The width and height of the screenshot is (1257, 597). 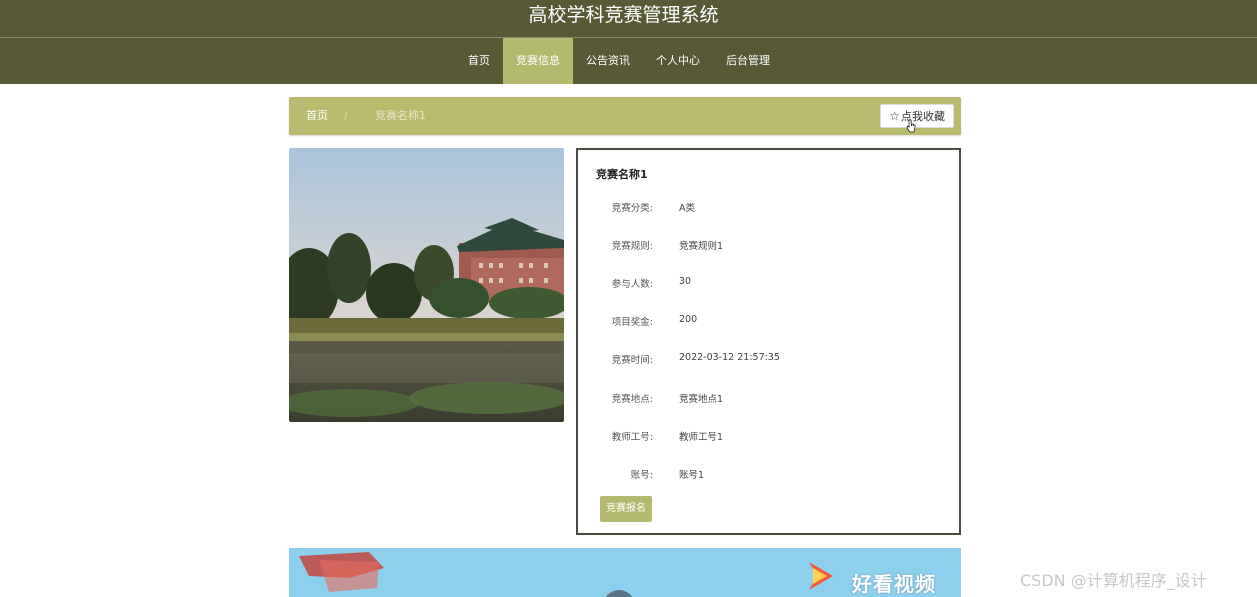 I want to click on site-header: 高校学科竞赛管理系统, so click(x=628, y=18).